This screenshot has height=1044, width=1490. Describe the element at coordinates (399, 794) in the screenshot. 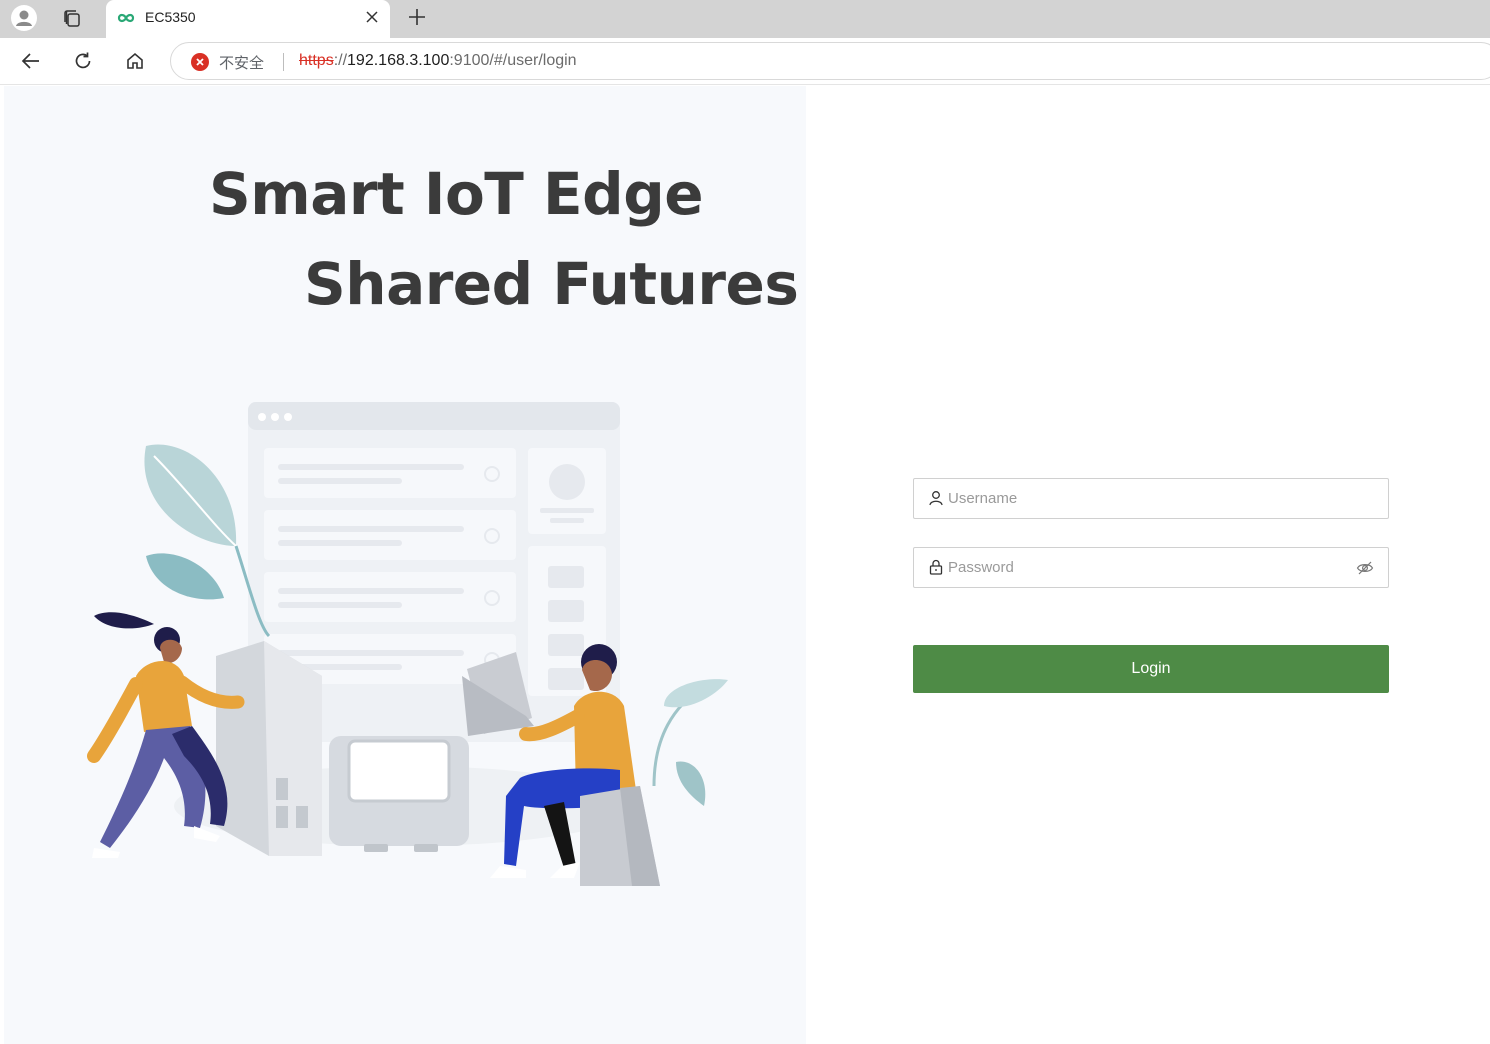

I see `illustration-central-device` at that location.